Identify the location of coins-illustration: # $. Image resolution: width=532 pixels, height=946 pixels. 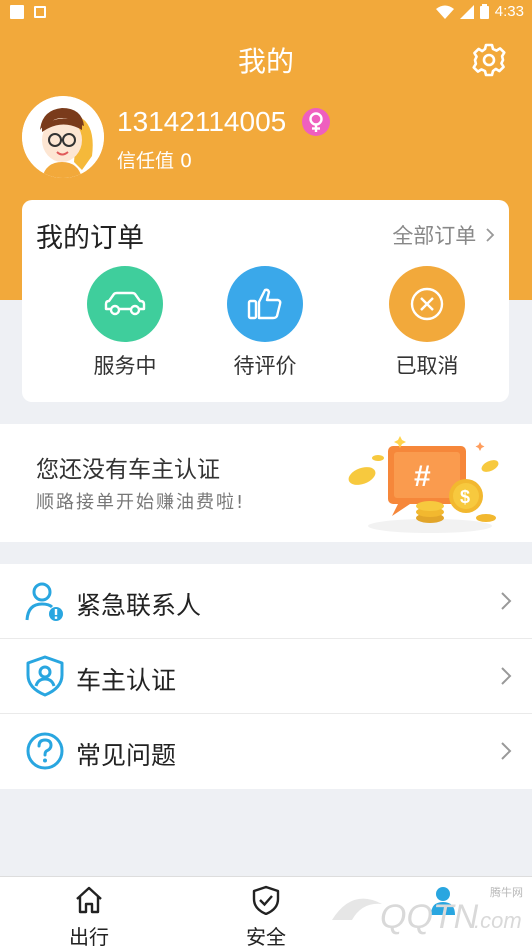
(423, 484).